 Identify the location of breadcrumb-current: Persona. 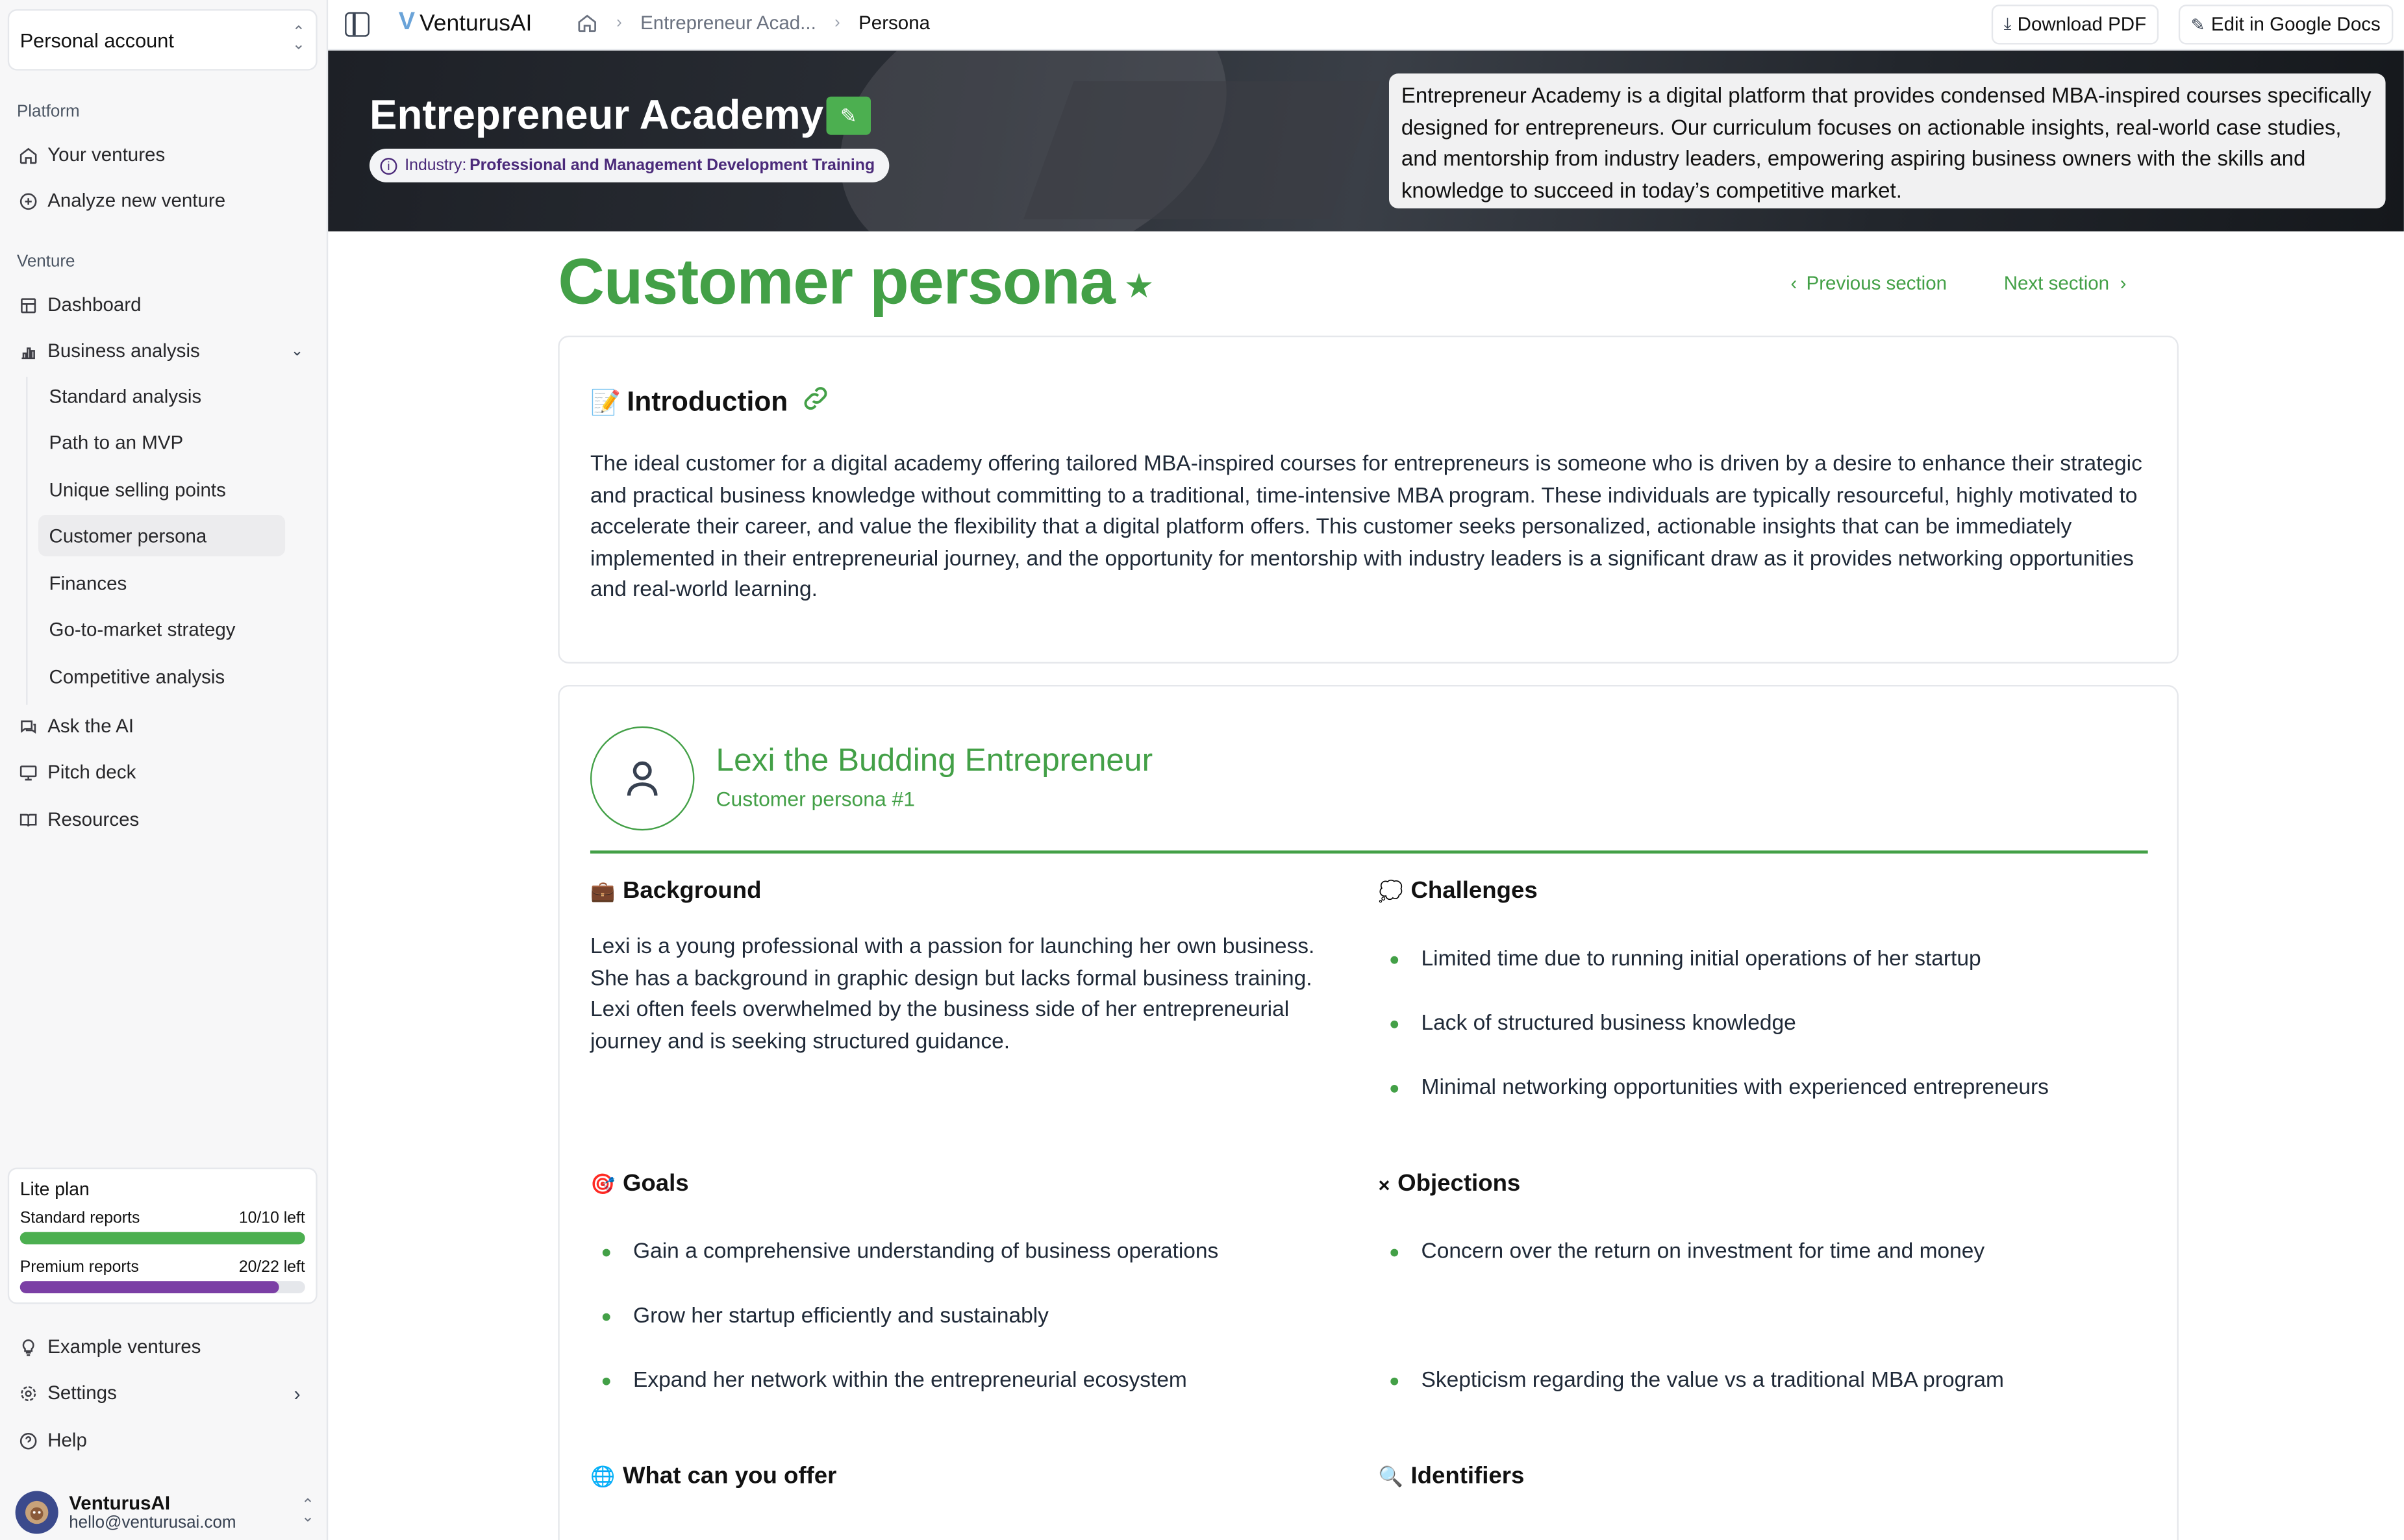
(894, 23).